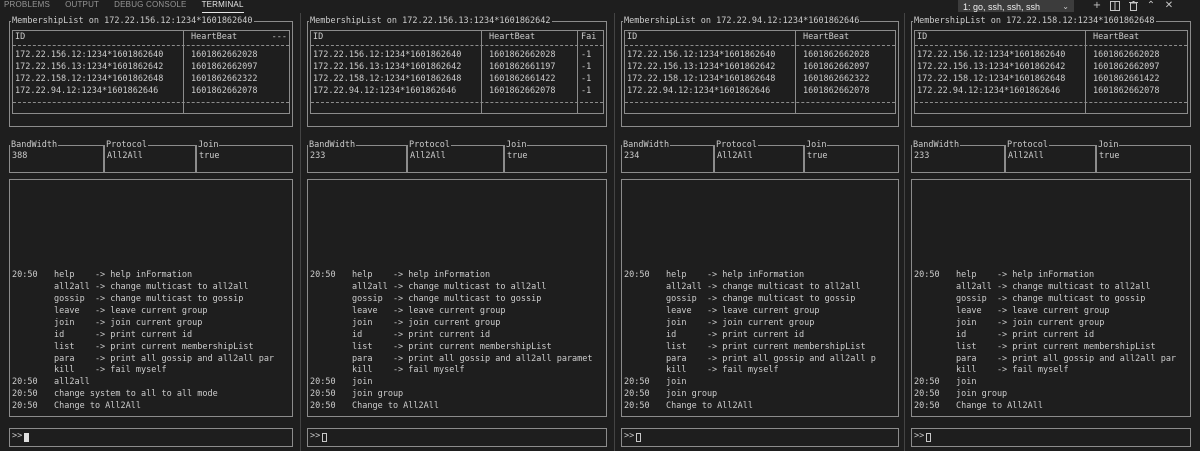 The height and width of the screenshot is (451, 1200). What do you see at coordinates (632, 156) in the screenshot?
I see `bandwidth-value: 234` at bounding box center [632, 156].